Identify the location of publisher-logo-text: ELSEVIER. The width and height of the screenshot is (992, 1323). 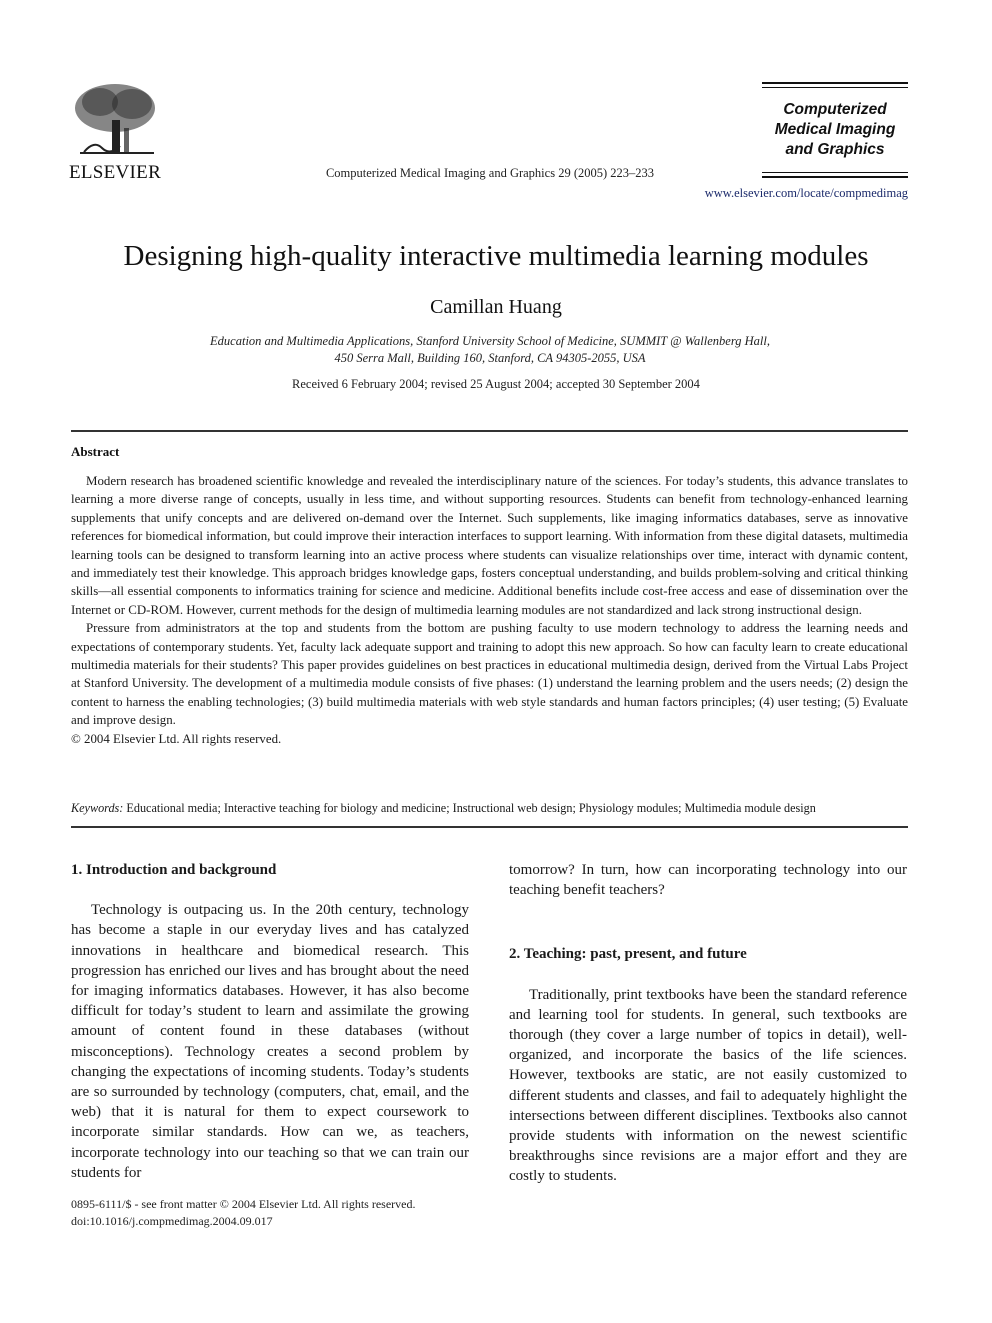
(115, 172).